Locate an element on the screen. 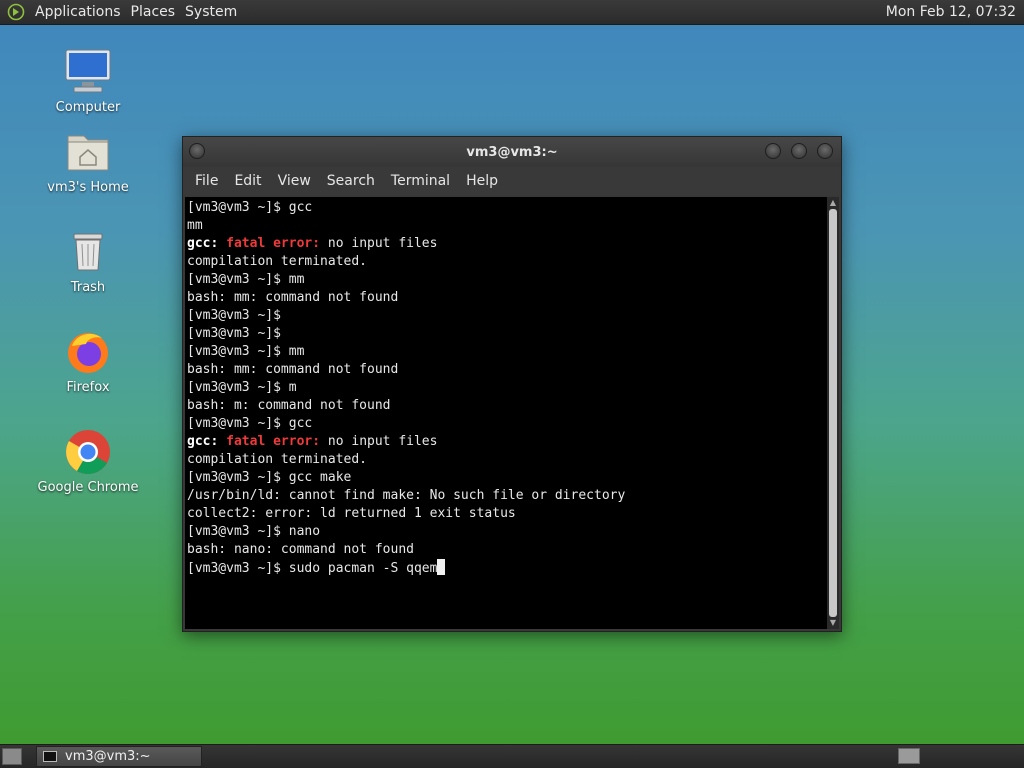  scroll-down-icon: ▼ is located at coordinates (833, 623).